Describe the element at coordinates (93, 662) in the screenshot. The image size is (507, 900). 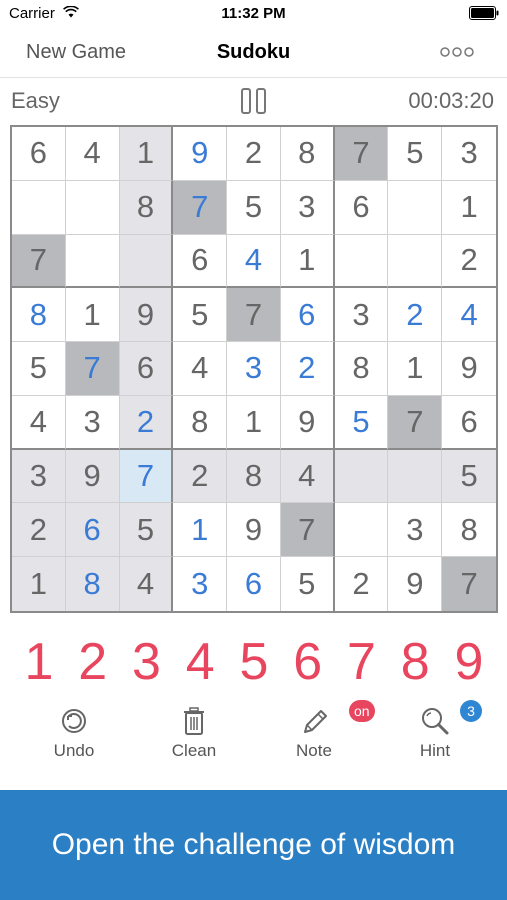
I see `number-key-2: 2` at that location.